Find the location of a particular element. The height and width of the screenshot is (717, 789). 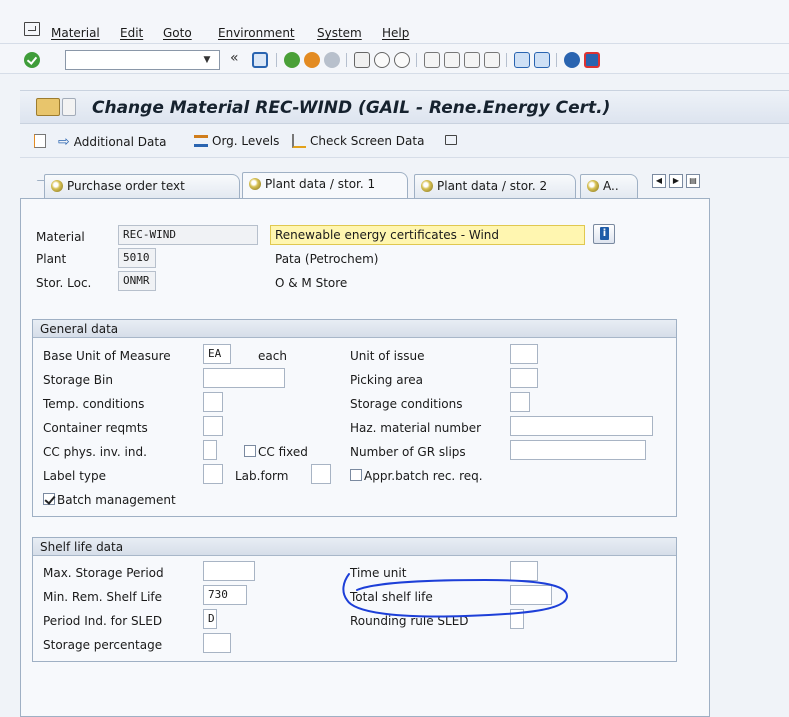

period-ind-field: D is located at coordinates (210, 619).